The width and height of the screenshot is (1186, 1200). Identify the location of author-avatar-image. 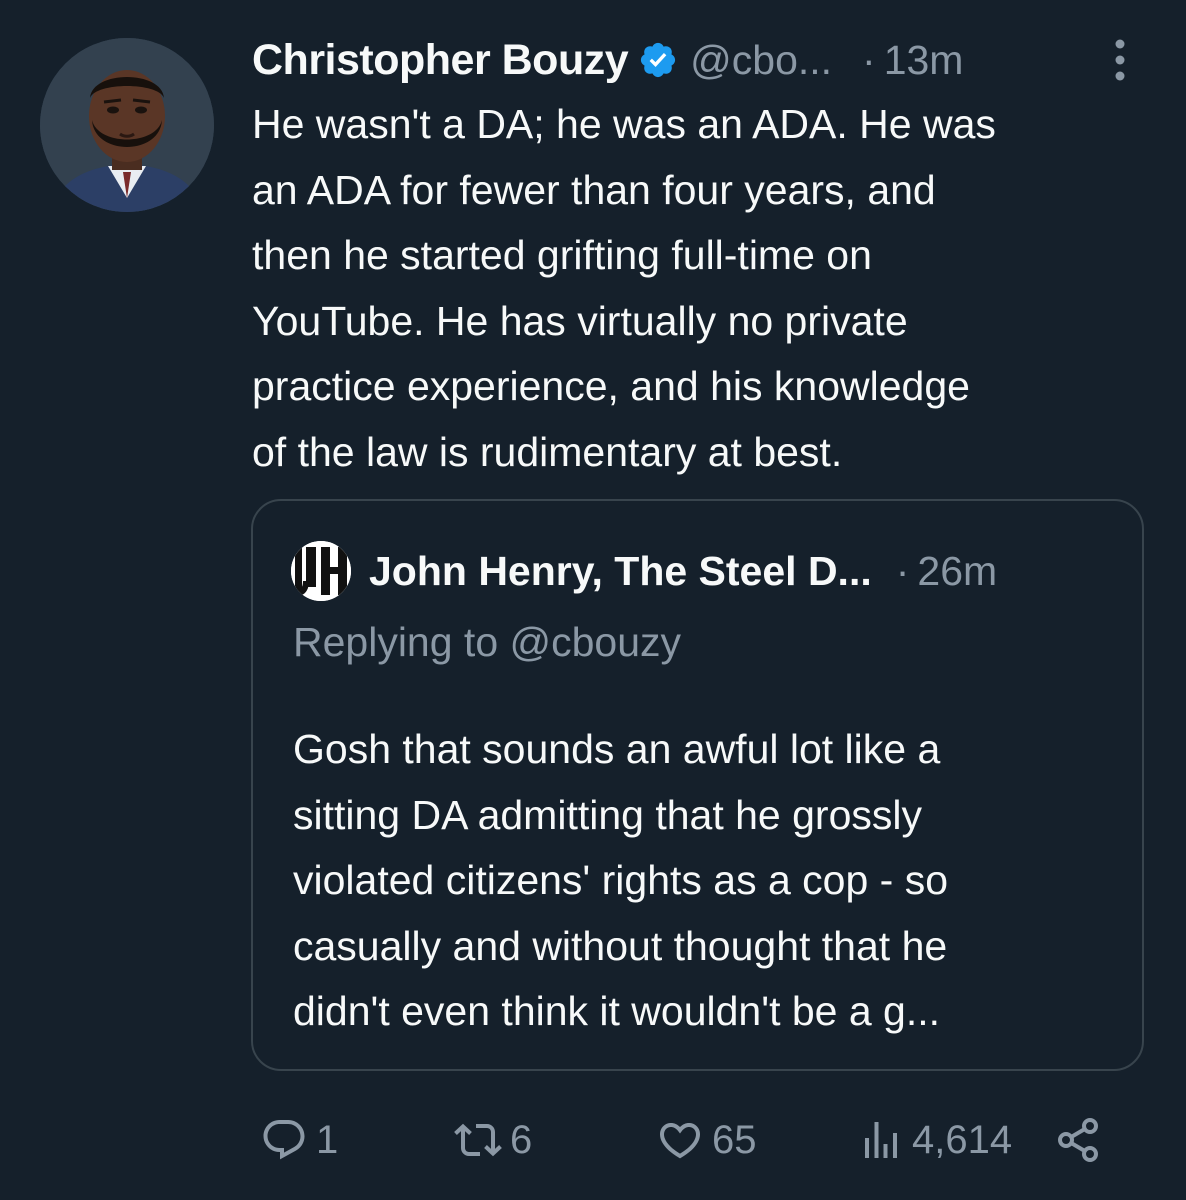
(127, 125).